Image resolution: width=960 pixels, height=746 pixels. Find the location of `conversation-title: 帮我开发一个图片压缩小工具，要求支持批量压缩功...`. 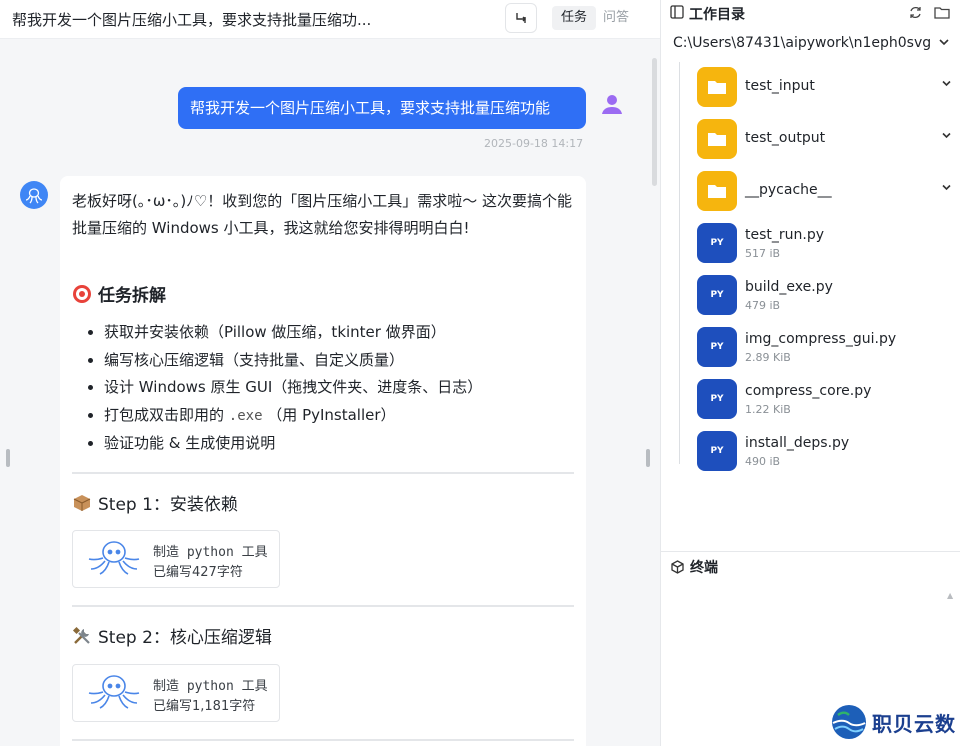

conversation-title: 帮我开发一个图片压缩小工具，要求支持批量压缩功... is located at coordinates (192, 20).